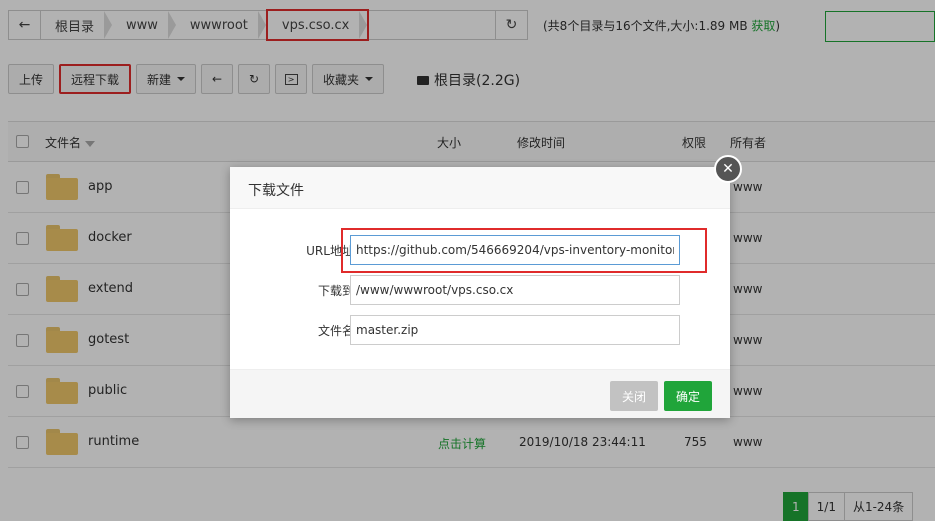 This screenshot has height=521, width=935. I want to click on dialog-title: 下载文件, so click(480, 188).